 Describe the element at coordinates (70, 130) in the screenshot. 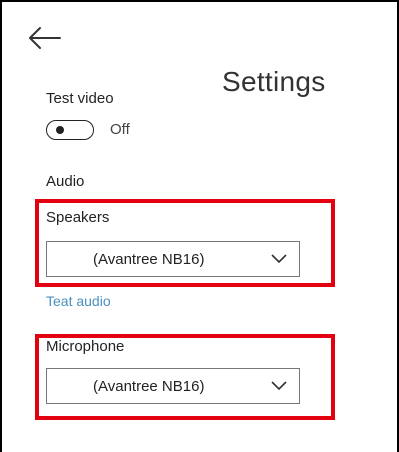

I see `test-video-toggle` at that location.